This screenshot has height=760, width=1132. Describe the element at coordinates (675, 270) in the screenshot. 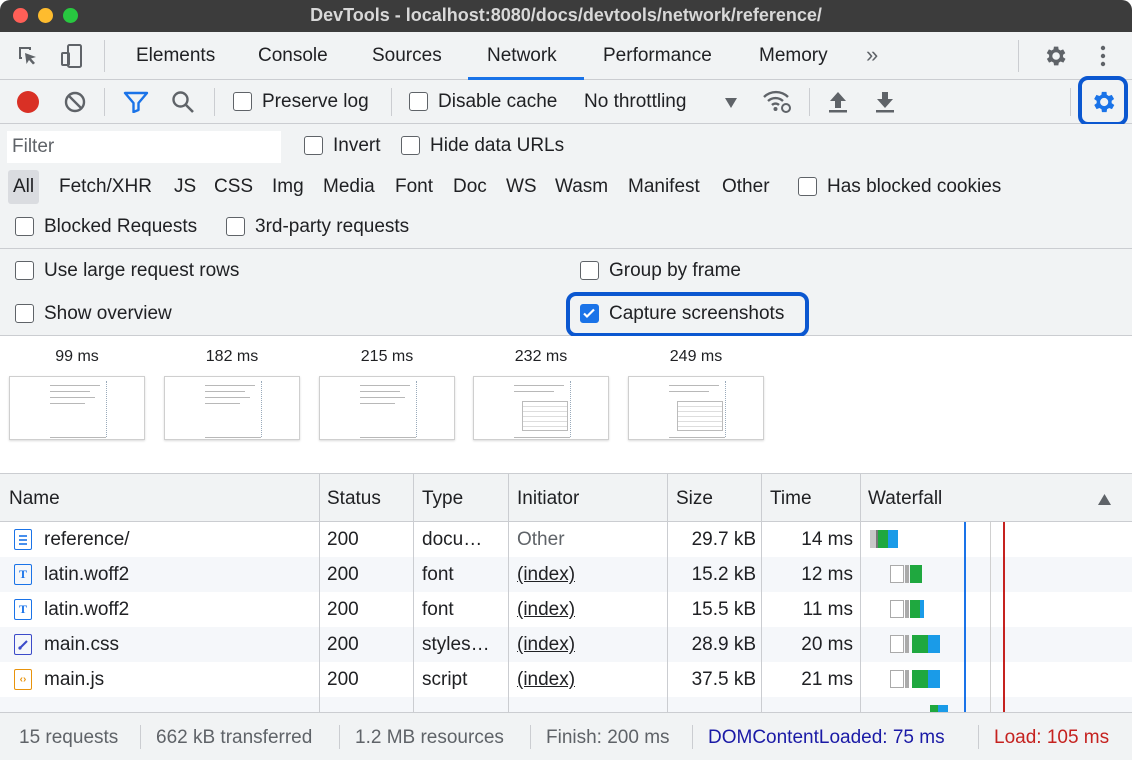

I see `group-by-frame-label: Group by frame` at that location.